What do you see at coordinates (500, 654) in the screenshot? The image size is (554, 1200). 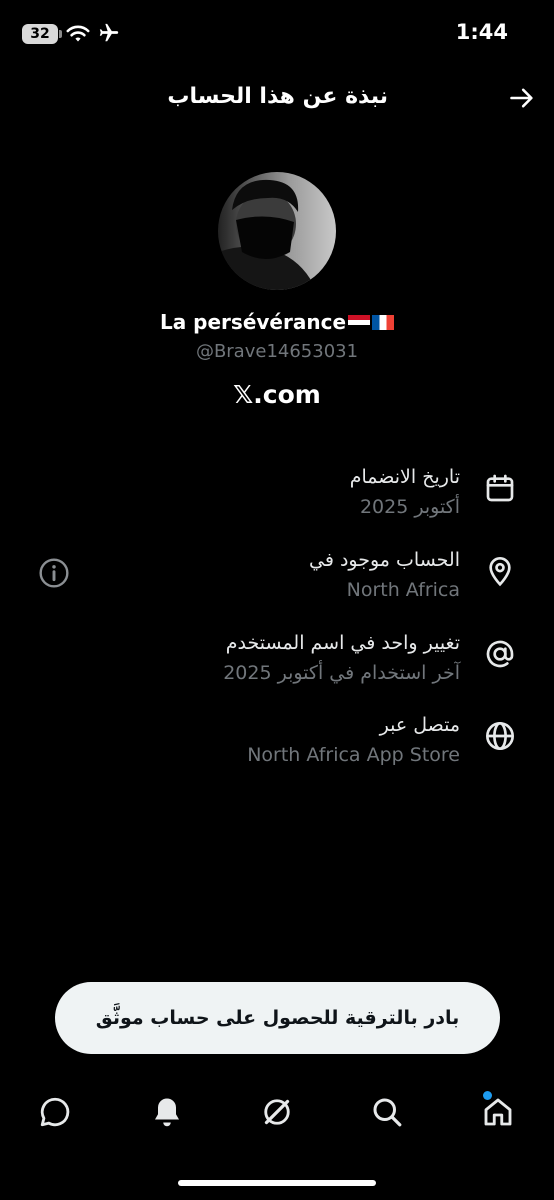 I see `at-sign-icon` at bounding box center [500, 654].